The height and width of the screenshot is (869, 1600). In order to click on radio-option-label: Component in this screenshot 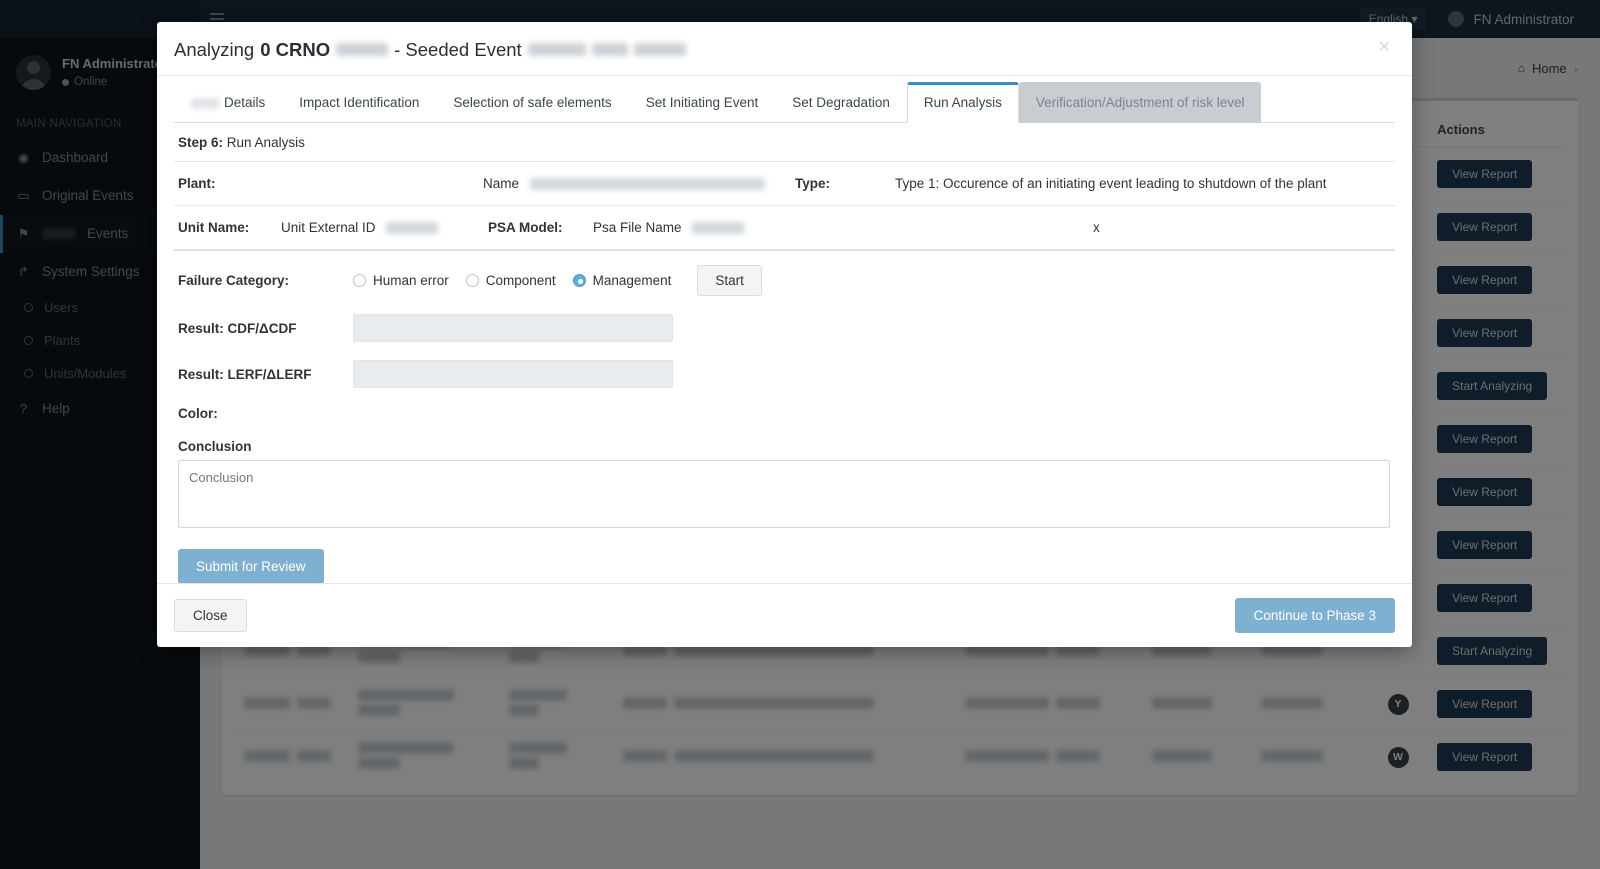, I will do `click(520, 280)`.